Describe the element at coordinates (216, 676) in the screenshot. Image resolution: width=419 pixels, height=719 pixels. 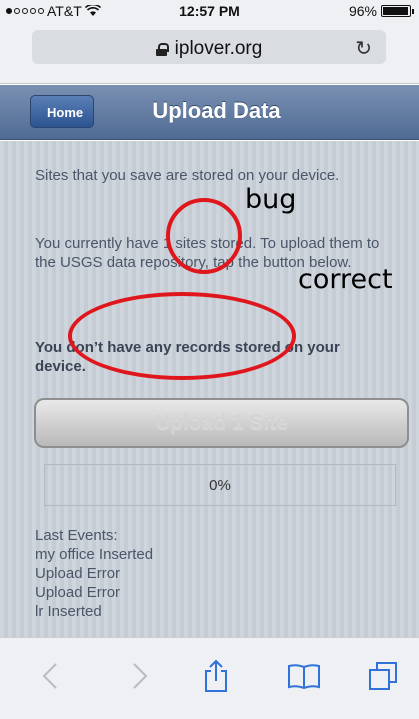
I see `share-icon` at that location.